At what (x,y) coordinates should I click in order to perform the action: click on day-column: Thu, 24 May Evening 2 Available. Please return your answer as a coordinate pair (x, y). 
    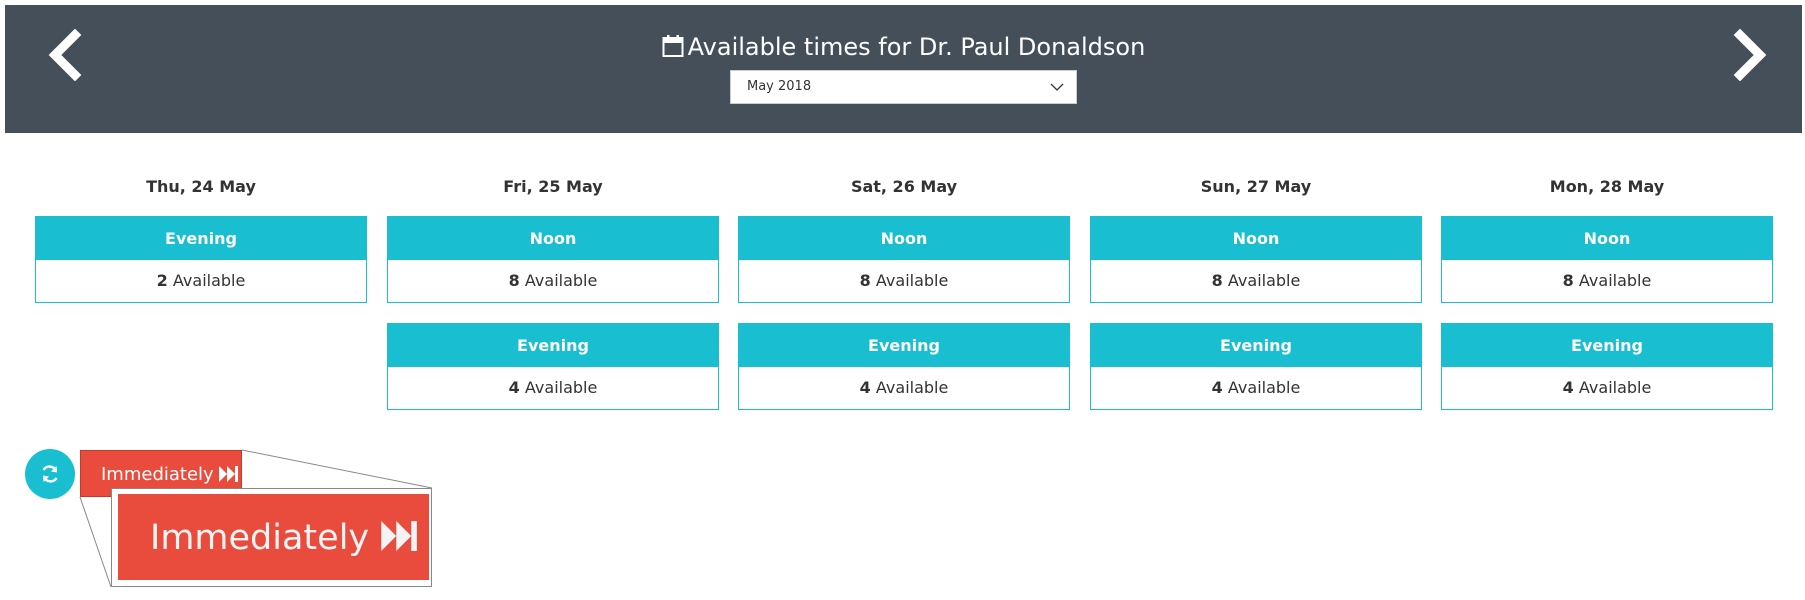
    Looking at the image, I should click on (201, 249).